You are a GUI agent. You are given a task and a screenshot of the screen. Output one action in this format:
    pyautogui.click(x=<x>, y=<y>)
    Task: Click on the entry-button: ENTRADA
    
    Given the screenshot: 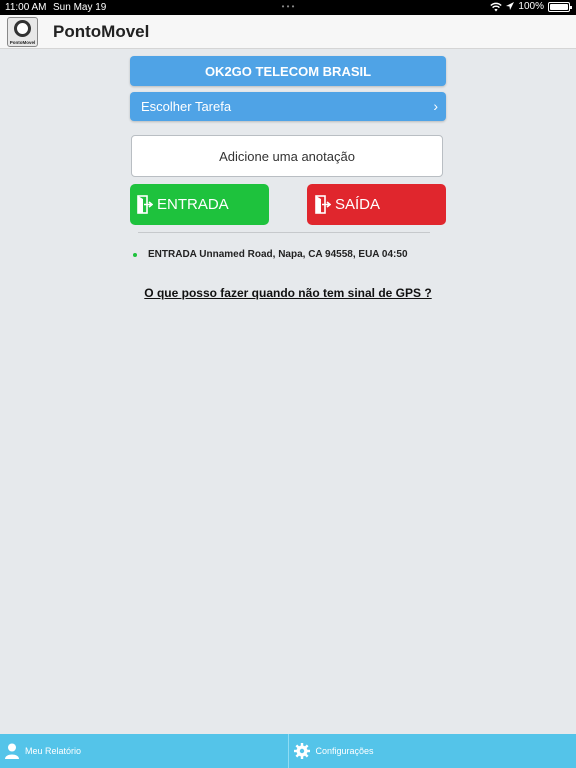 What is the action you would take?
    pyautogui.click(x=199, y=204)
    